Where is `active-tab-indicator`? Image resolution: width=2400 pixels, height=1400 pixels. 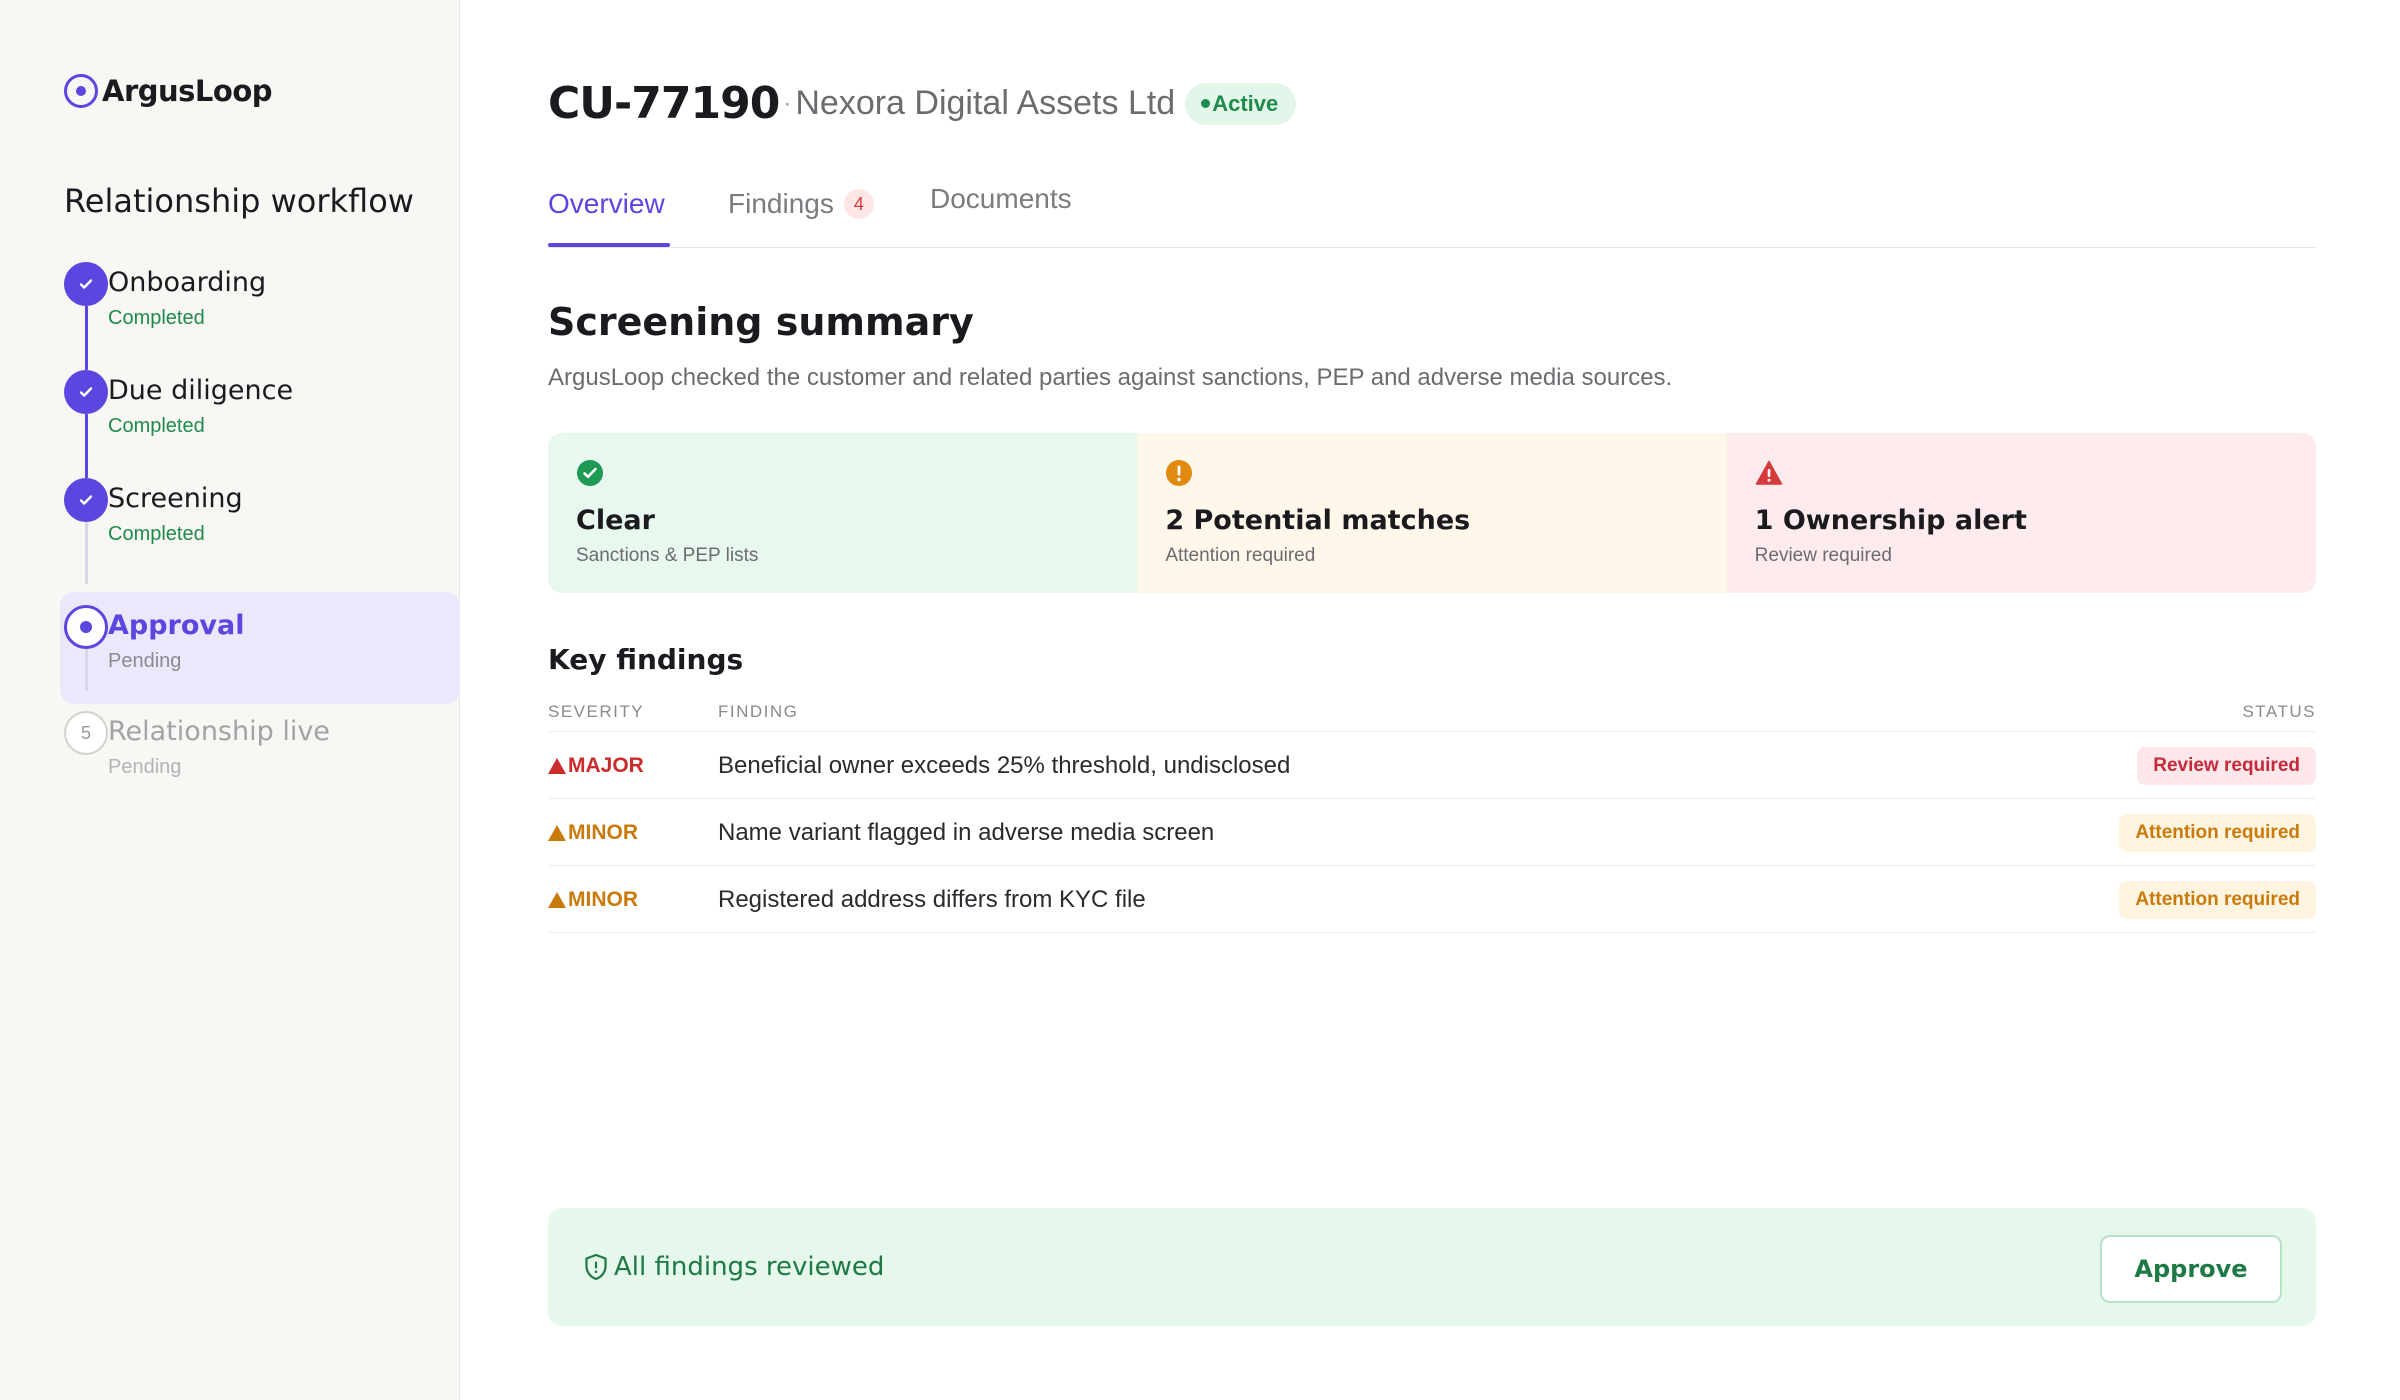 active-tab-indicator is located at coordinates (609, 245).